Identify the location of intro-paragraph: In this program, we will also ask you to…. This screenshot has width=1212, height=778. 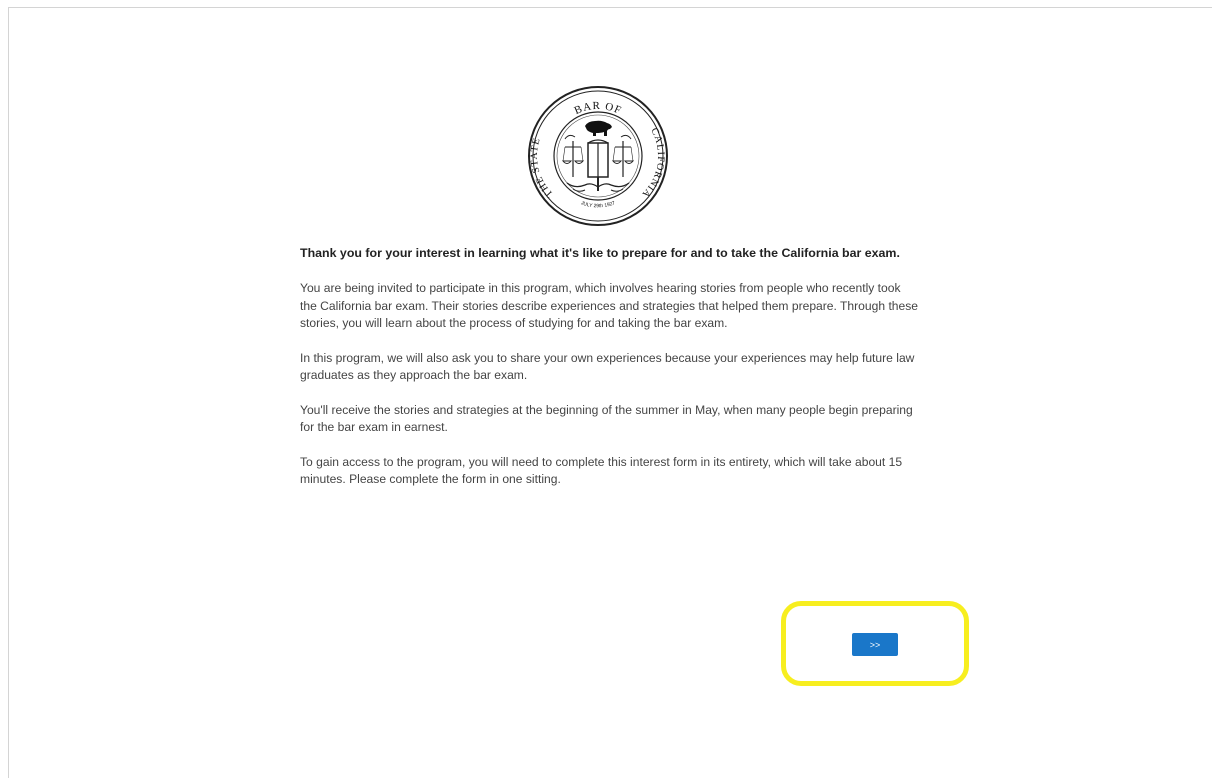
(607, 366).